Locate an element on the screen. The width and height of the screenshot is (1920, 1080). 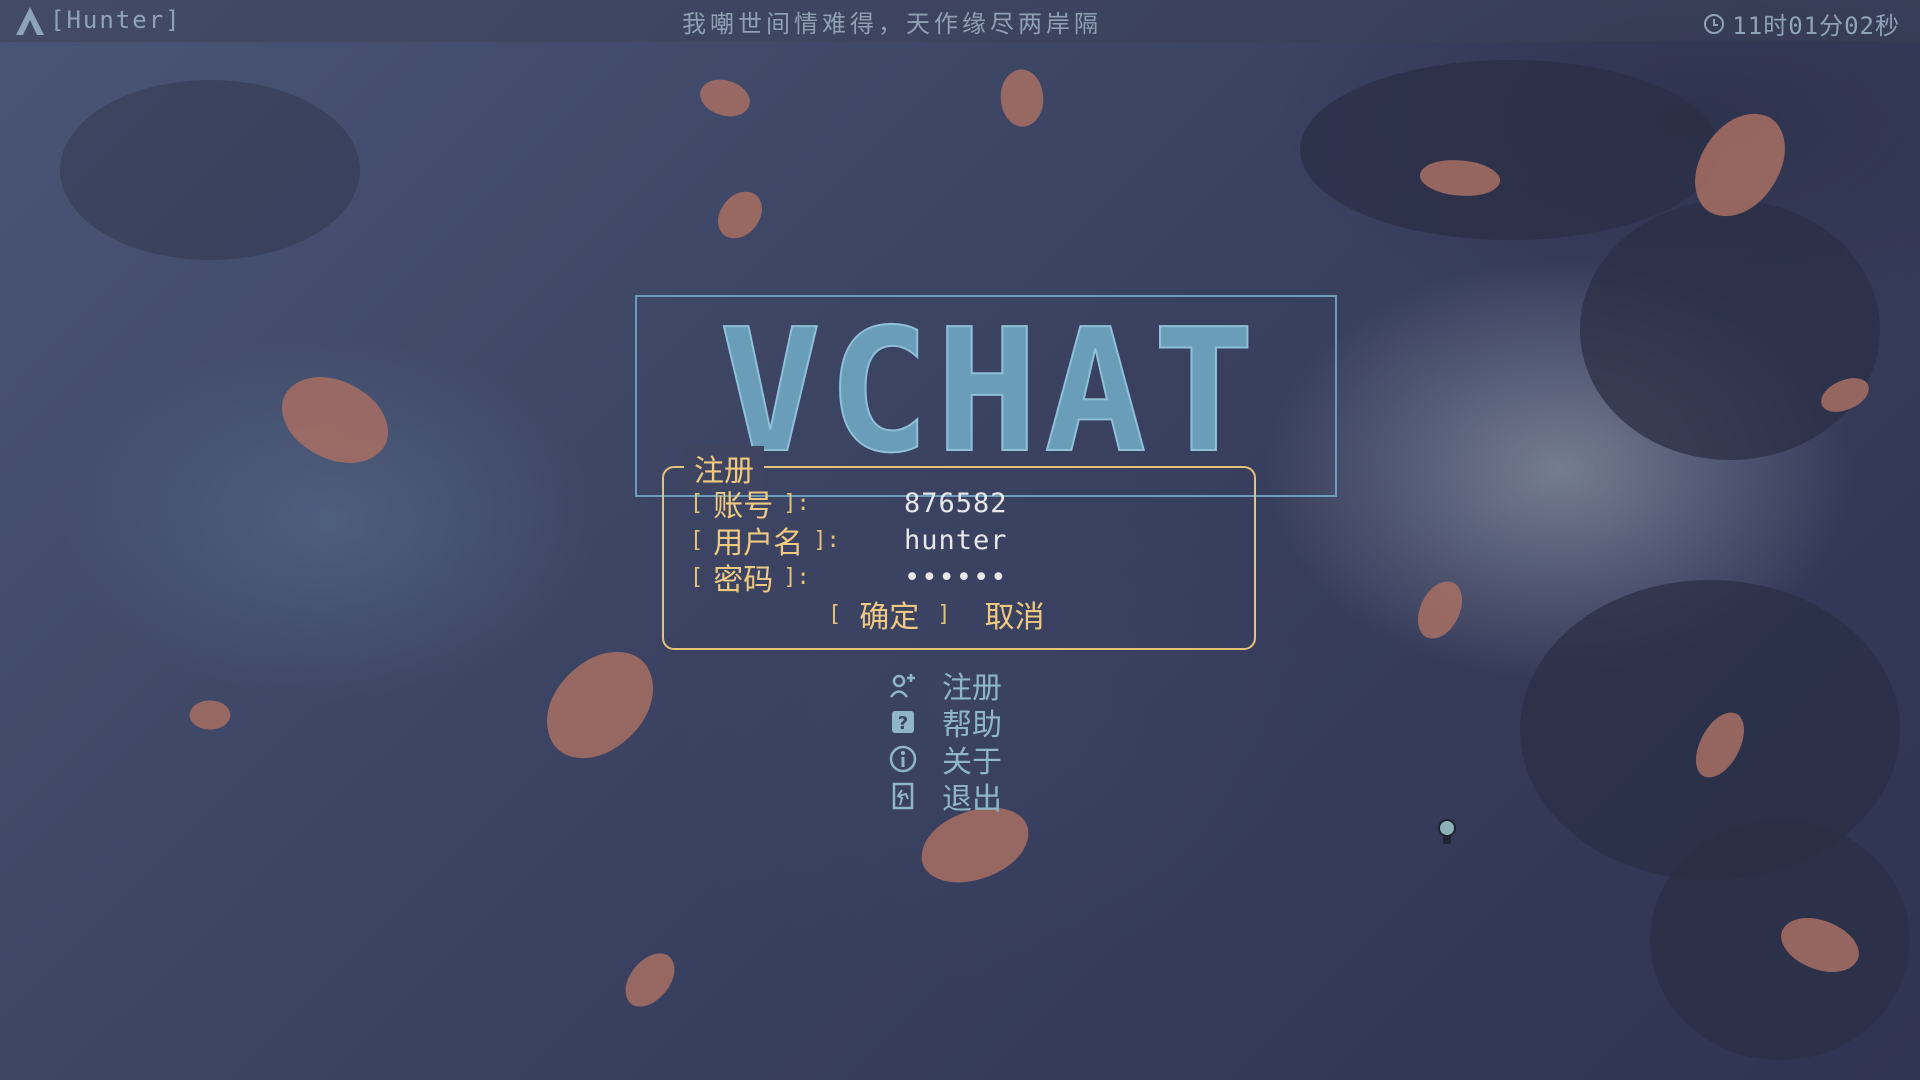
arch-logo-icon is located at coordinates (30, 21).